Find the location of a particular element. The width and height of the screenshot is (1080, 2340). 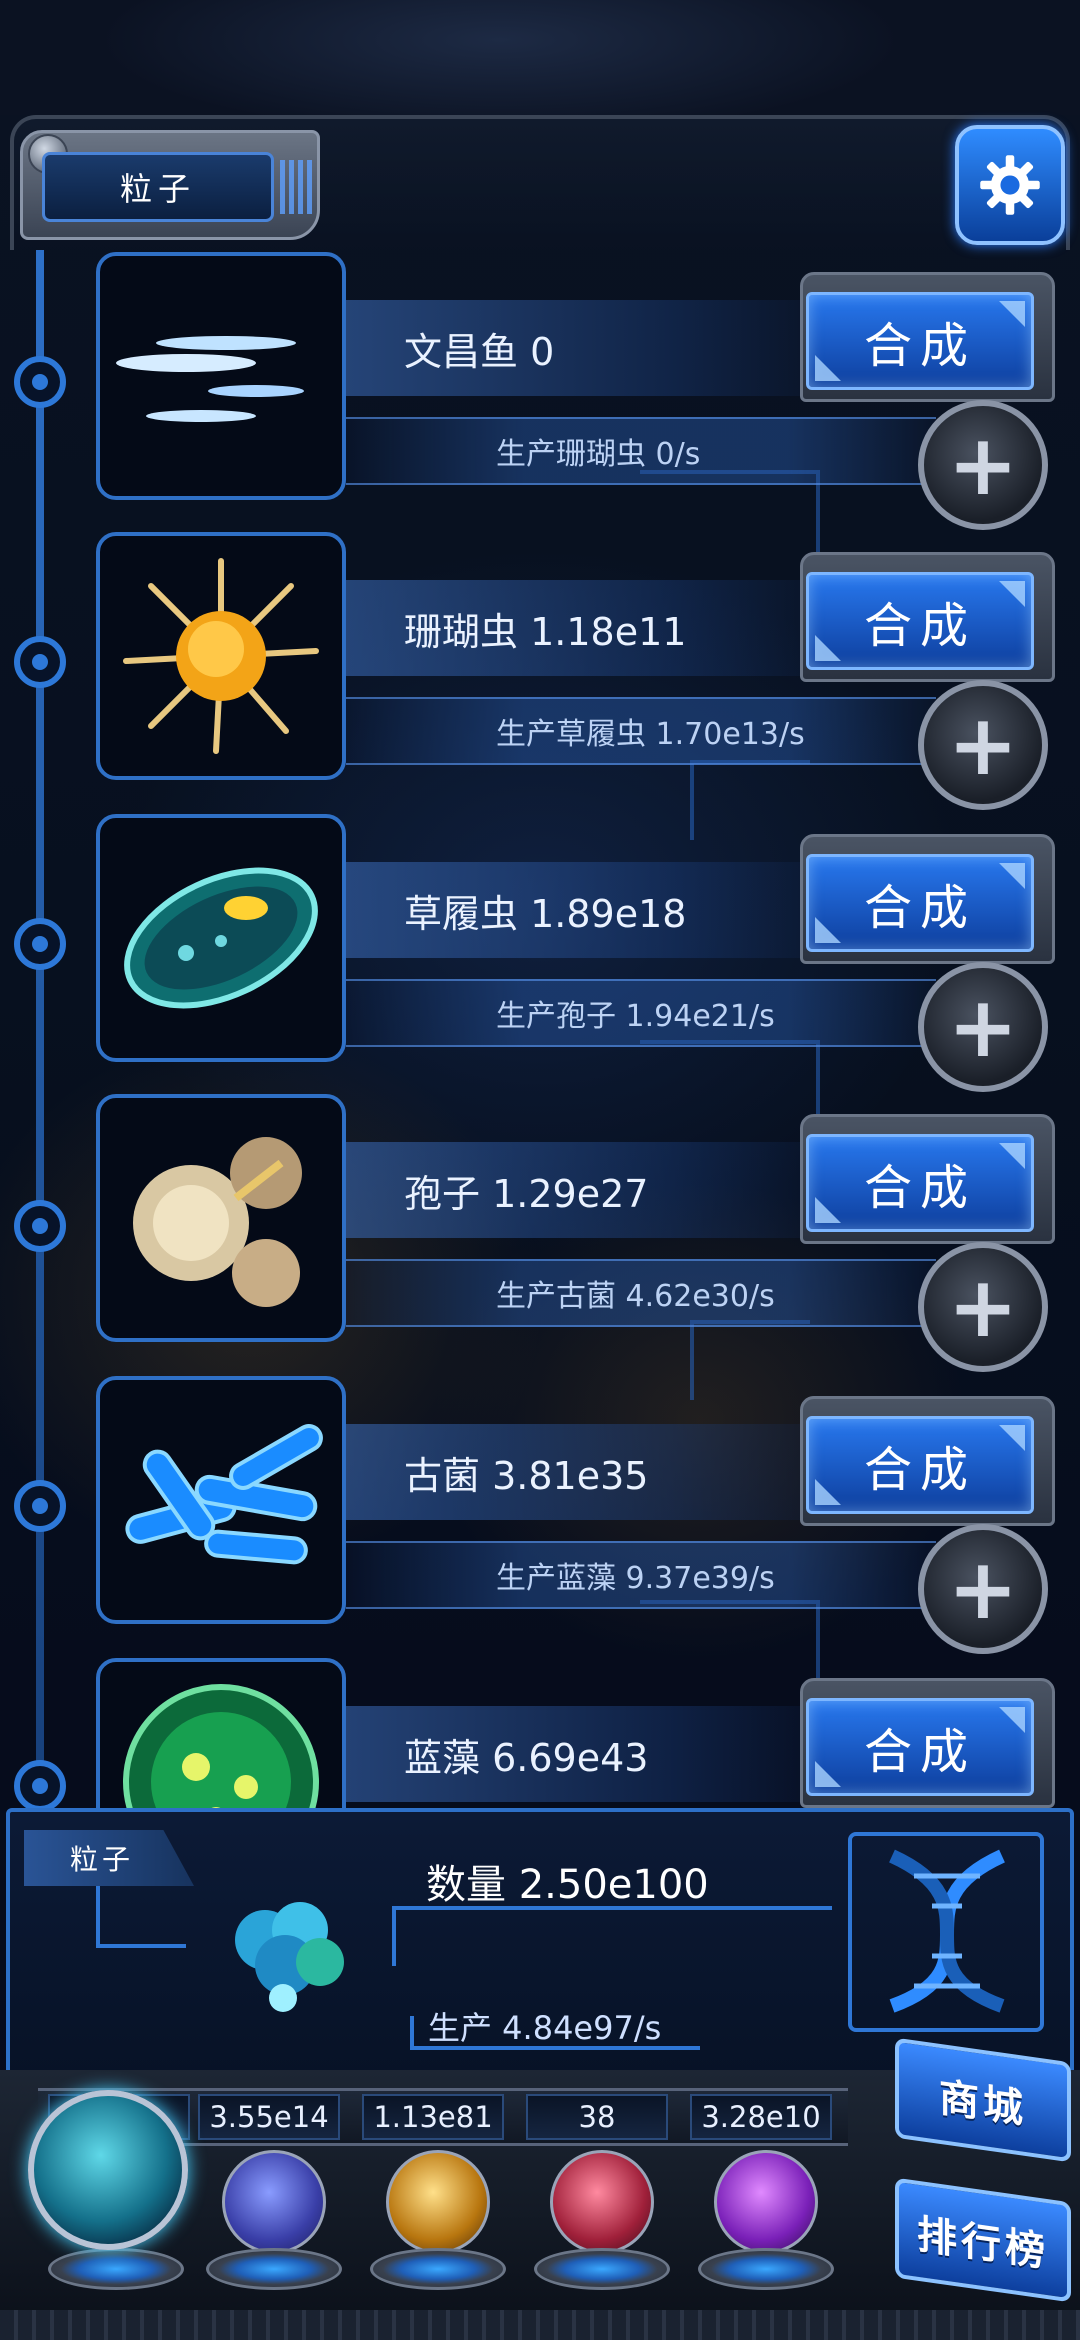

bottom-strip is located at coordinates (540, 2325).